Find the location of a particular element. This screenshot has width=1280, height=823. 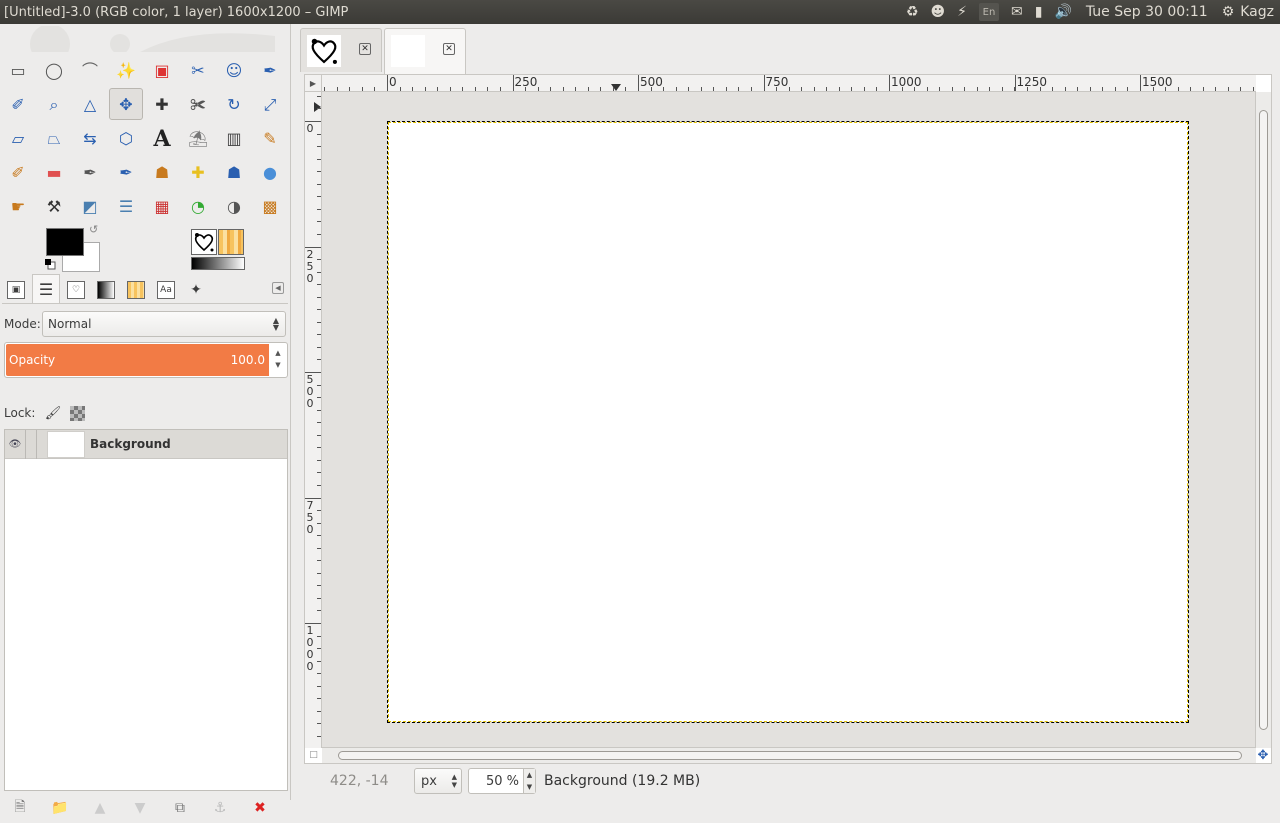

vertical-ruler: 02505007501000 is located at coordinates (313, 420).